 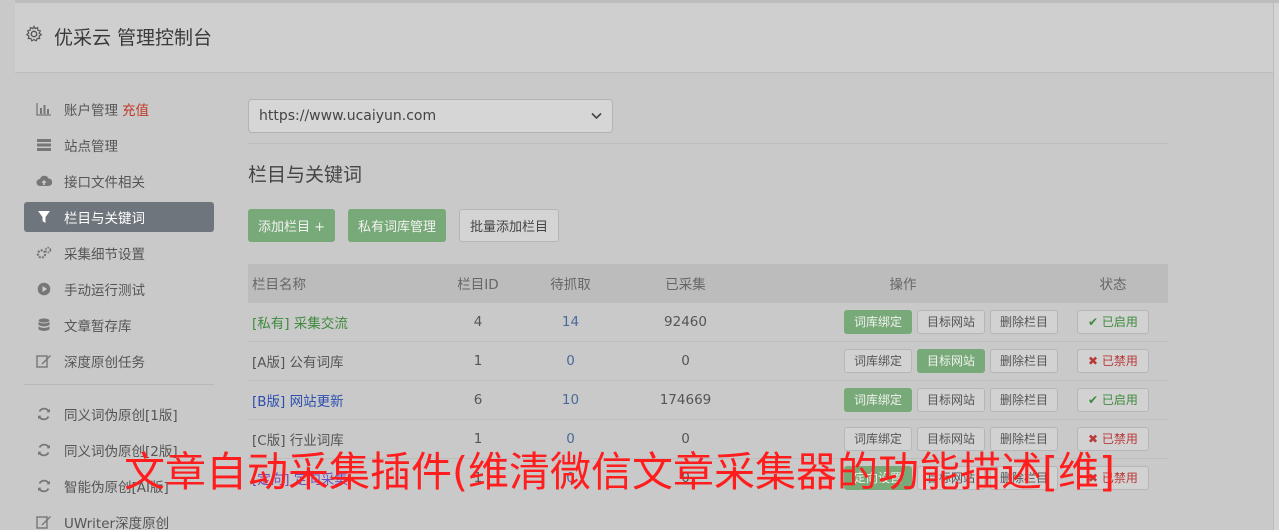 I want to click on toolbar: 添加栏目 + 私有词库管理 批量添加栏目, so click(x=708, y=225).